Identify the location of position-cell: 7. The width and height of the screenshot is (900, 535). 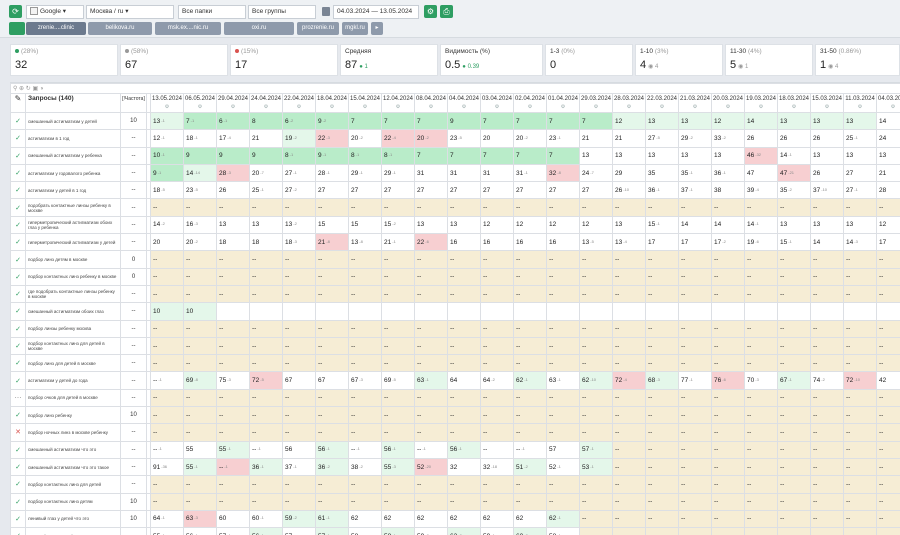
(563, 121).